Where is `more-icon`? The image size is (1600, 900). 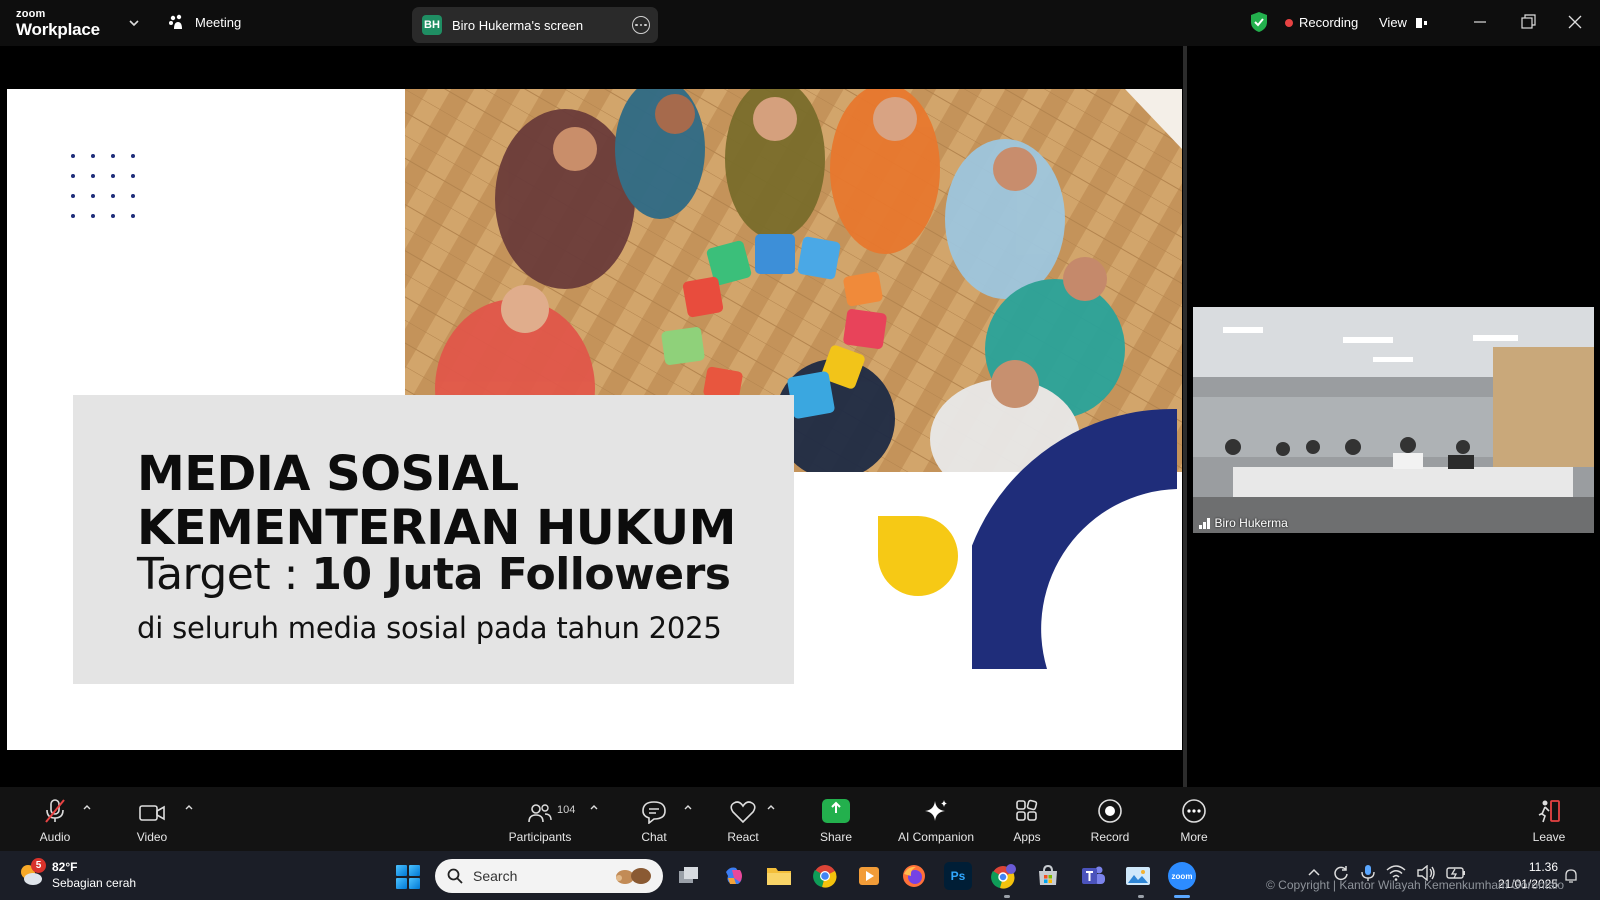 more-icon is located at coordinates (1194, 811).